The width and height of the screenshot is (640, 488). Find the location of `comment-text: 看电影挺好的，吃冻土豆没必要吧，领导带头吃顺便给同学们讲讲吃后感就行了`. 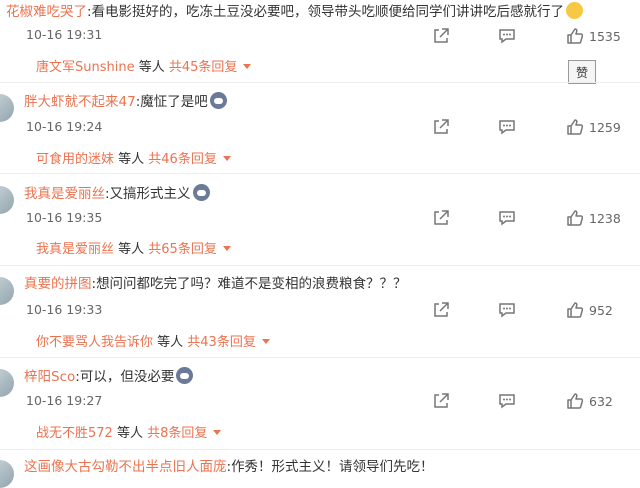

comment-text: 看电影挺好的，吃冻土豆没必要吧，领导带头吃顺便给同学们讲讲吃后感就行了 is located at coordinates (328, 12).